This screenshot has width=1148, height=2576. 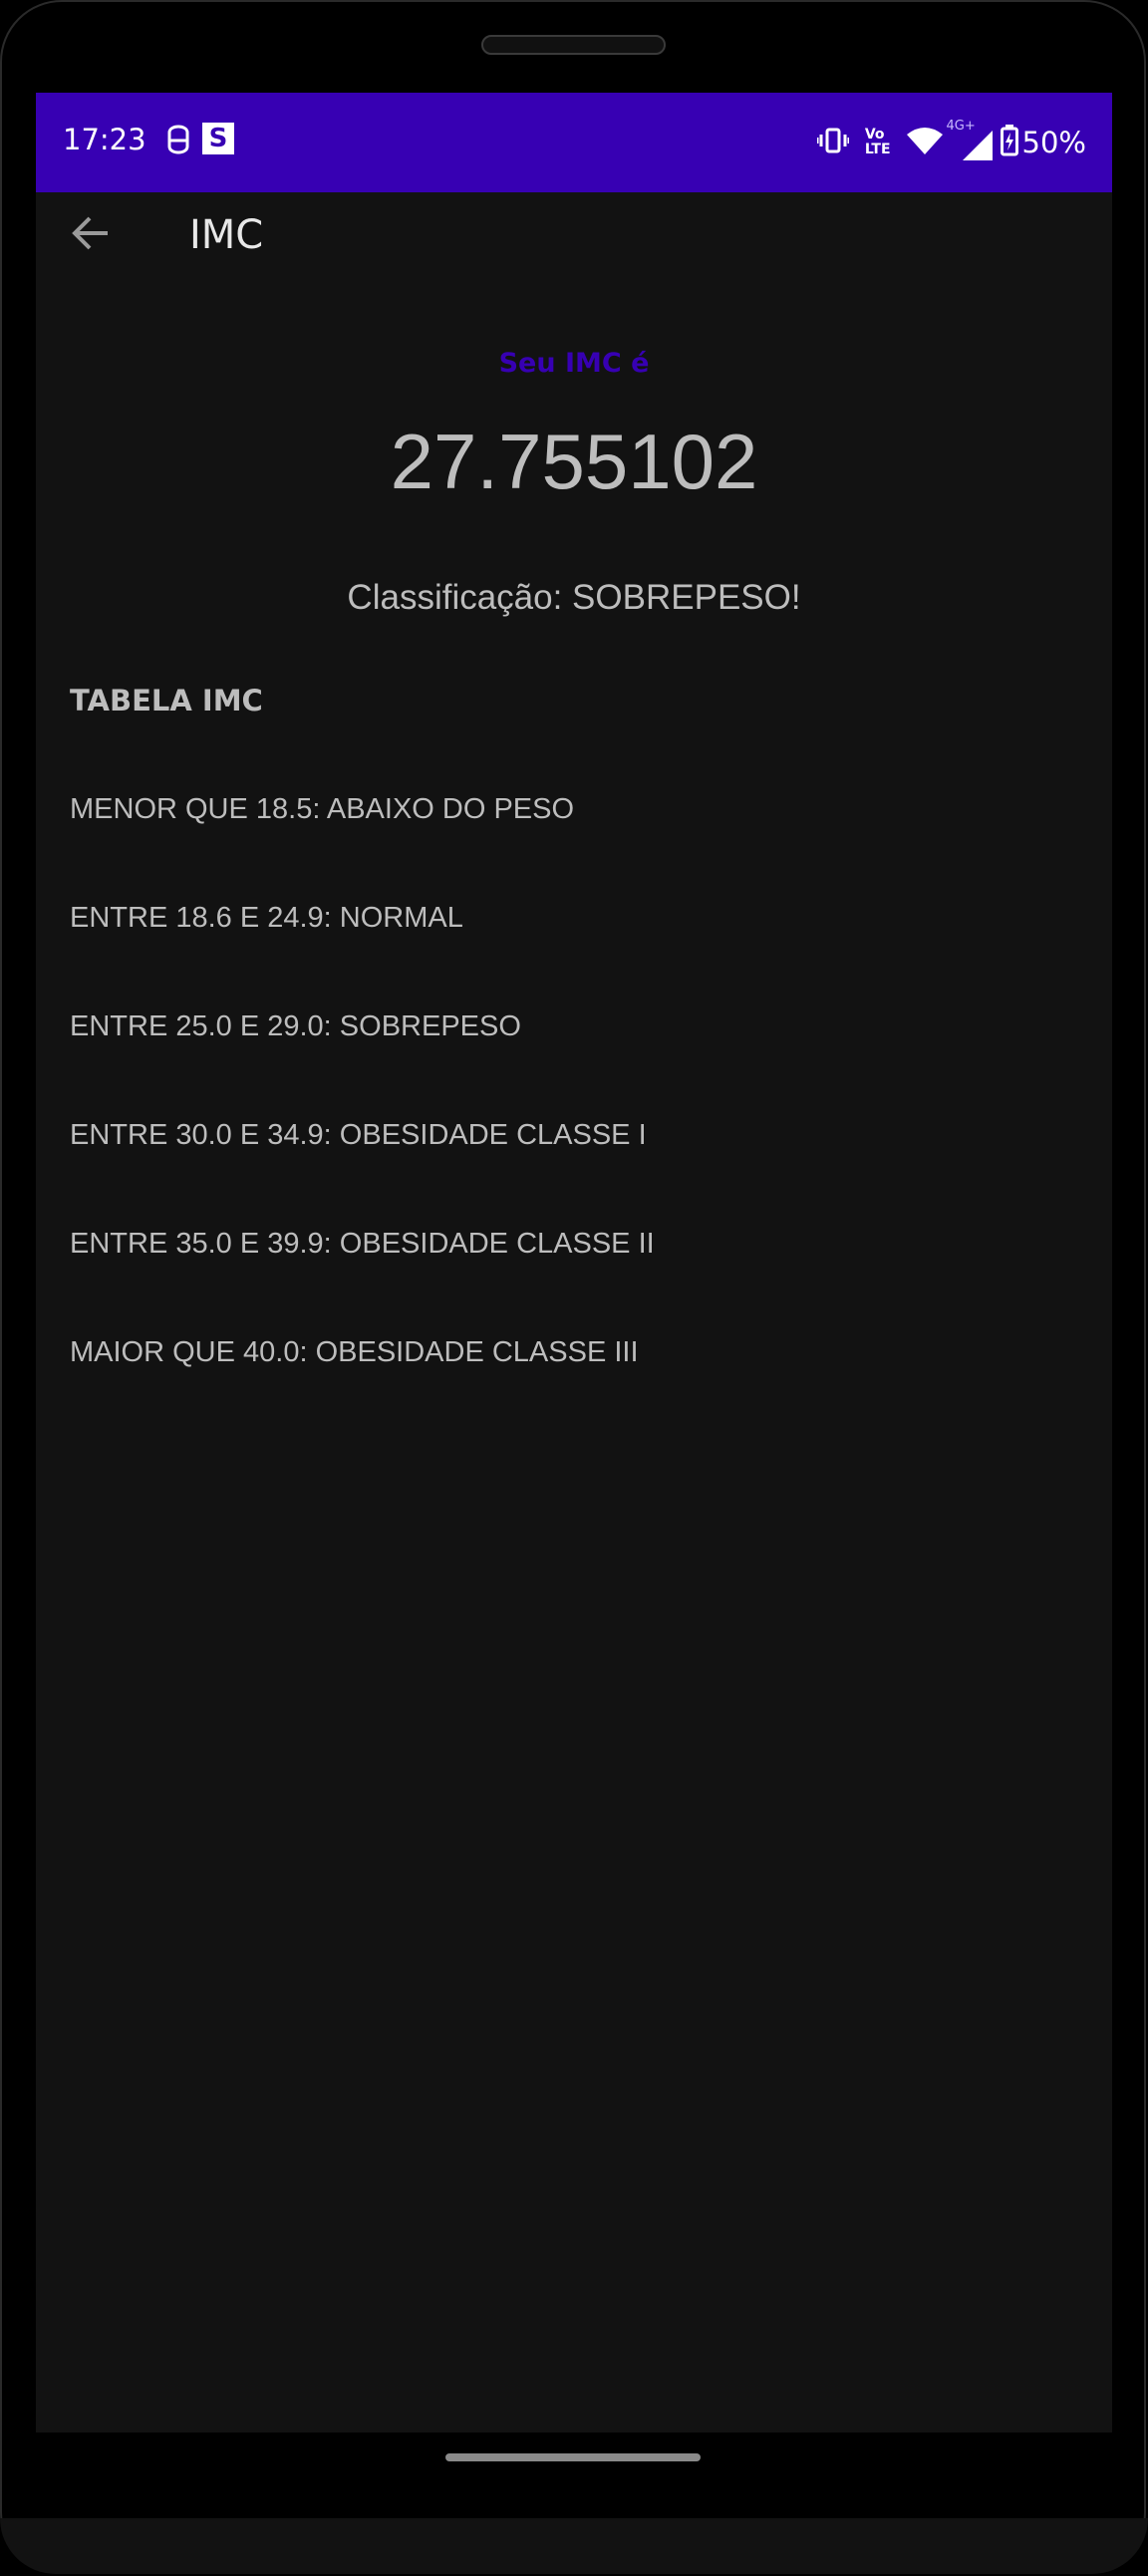 I want to click on imc-value: 27.755102, so click(x=574, y=461).